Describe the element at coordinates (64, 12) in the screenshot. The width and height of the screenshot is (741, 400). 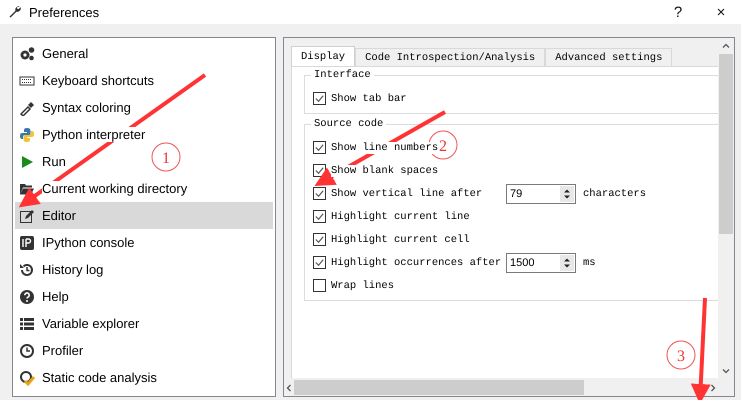
I see `window-title: Preferences` at that location.